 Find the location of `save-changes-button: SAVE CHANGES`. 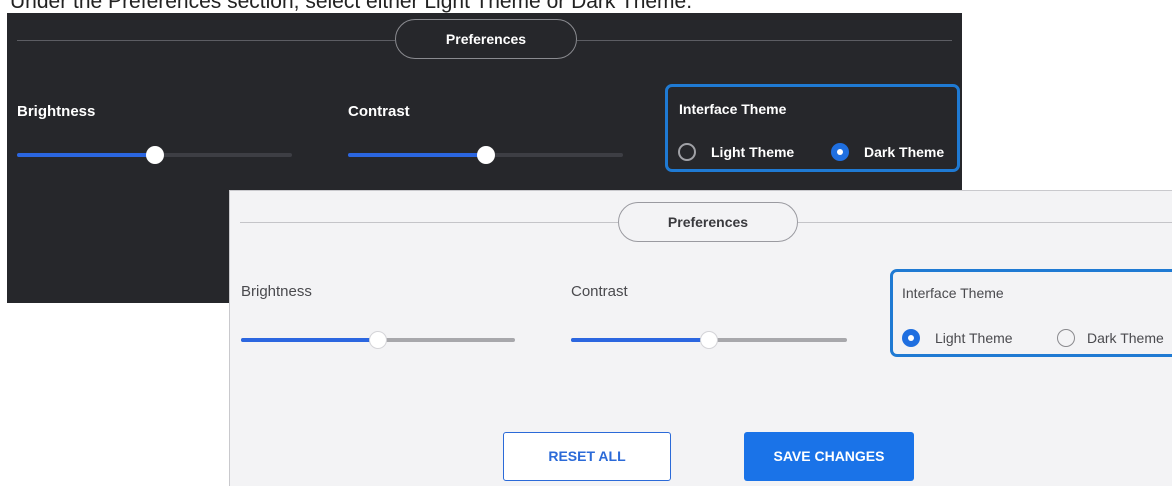

save-changes-button: SAVE CHANGES is located at coordinates (829, 456).